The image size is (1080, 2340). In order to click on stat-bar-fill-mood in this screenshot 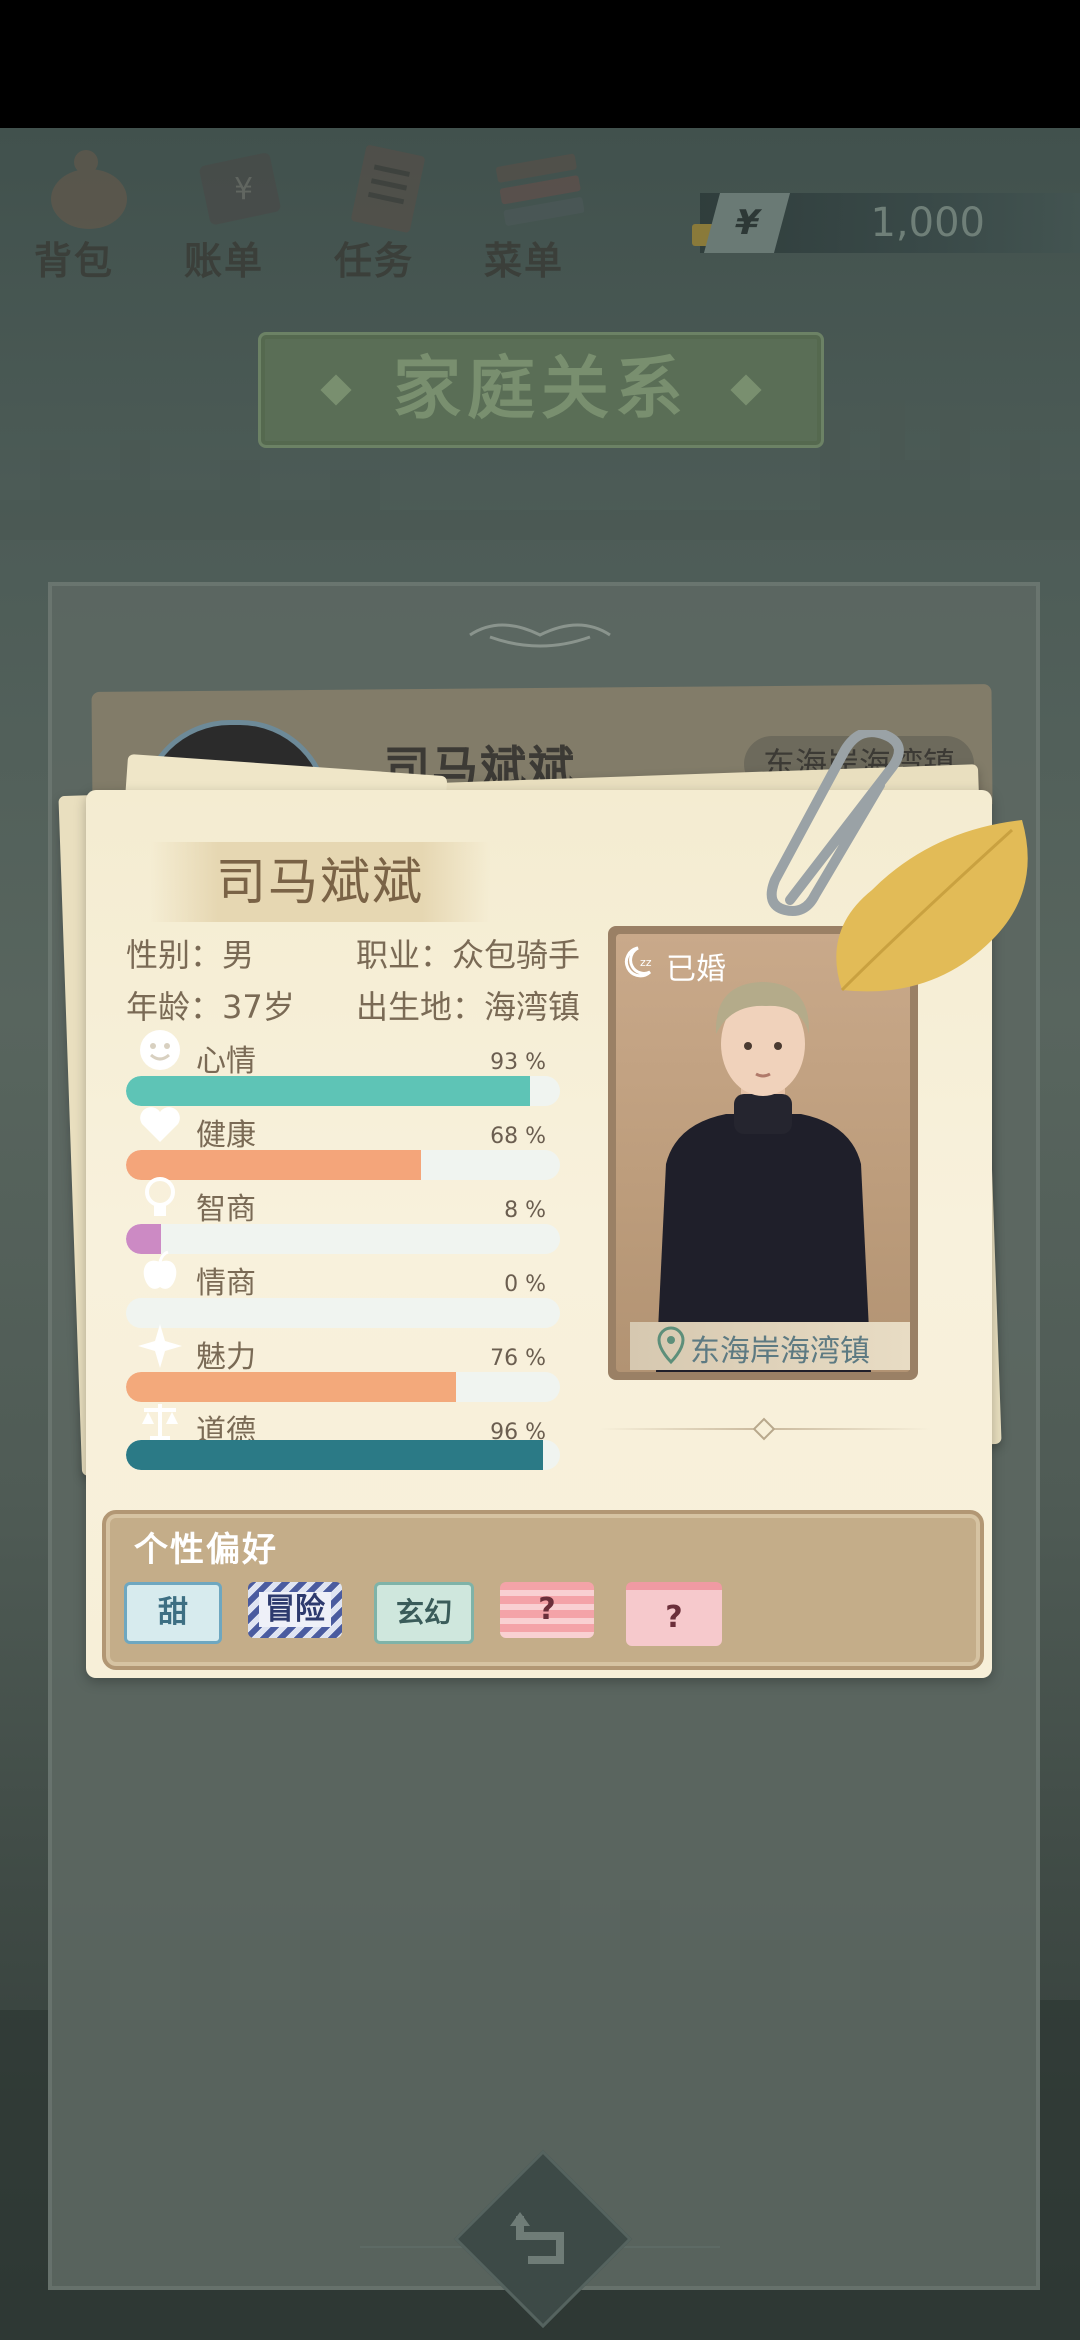, I will do `click(328, 1091)`.